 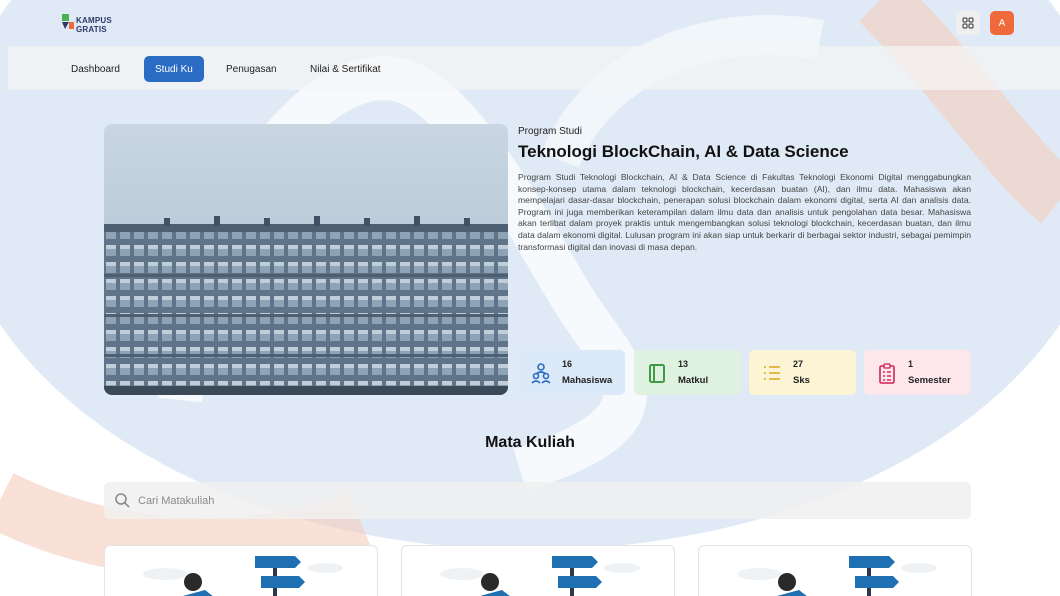 What do you see at coordinates (587, 380) in the screenshot?
I see `stat-label: Mahasiswa` at bounding box center [587, 380].